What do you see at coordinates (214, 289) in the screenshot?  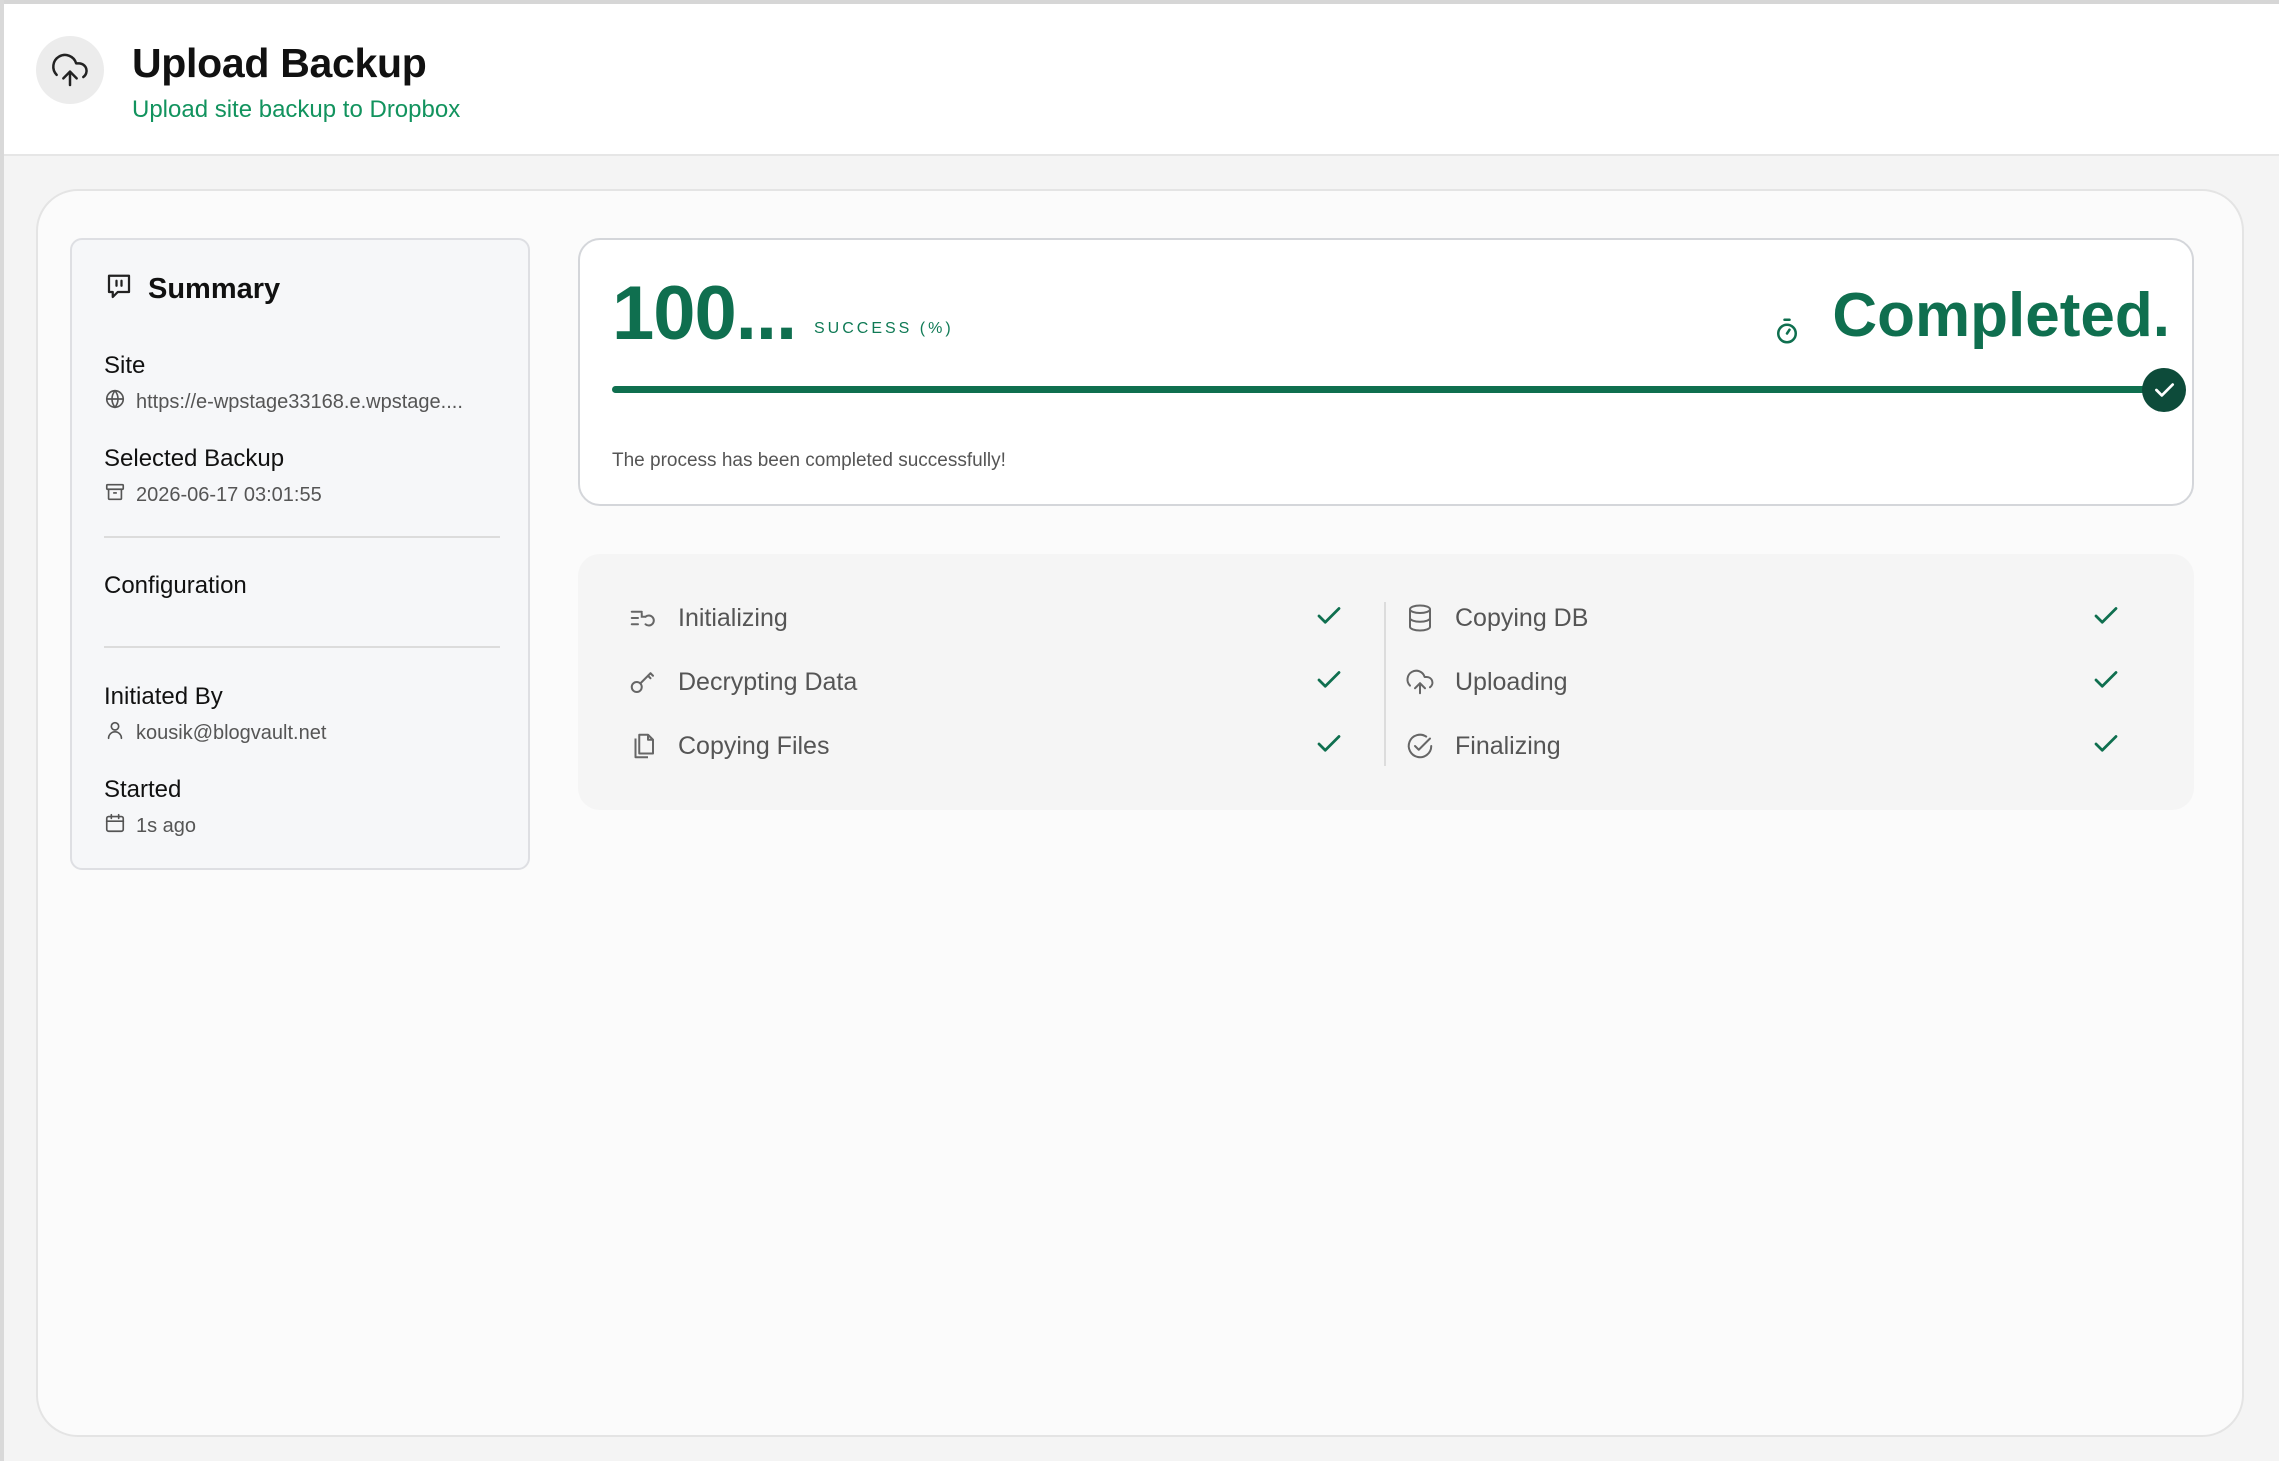 I see `summary-title: Summary` at bounding box center [214, 289].